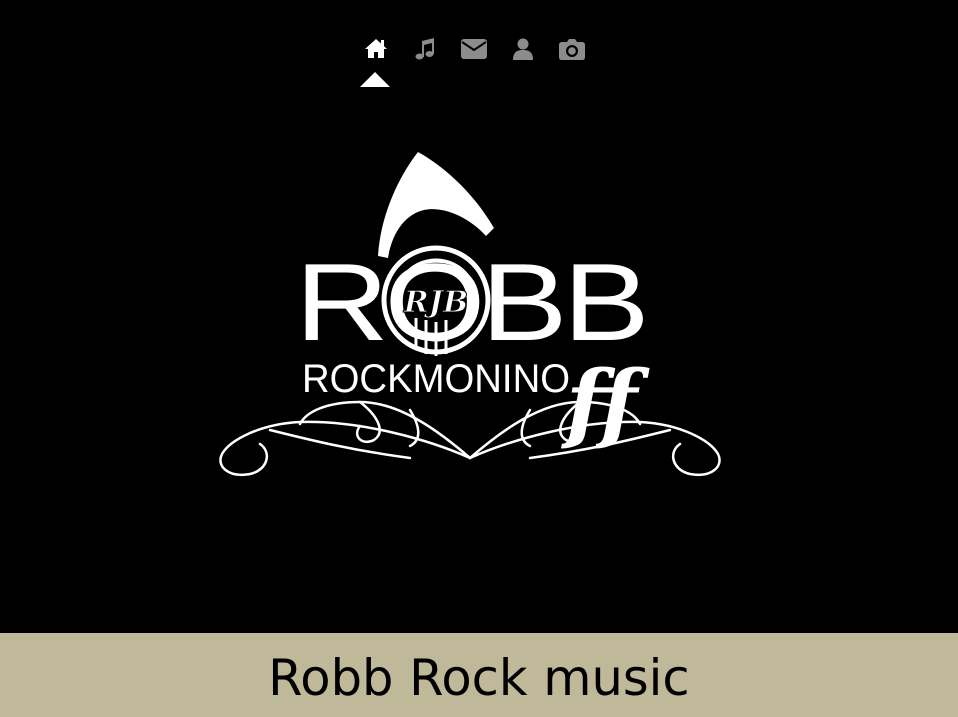  I want to click on nav-contact, so click(473, 49).